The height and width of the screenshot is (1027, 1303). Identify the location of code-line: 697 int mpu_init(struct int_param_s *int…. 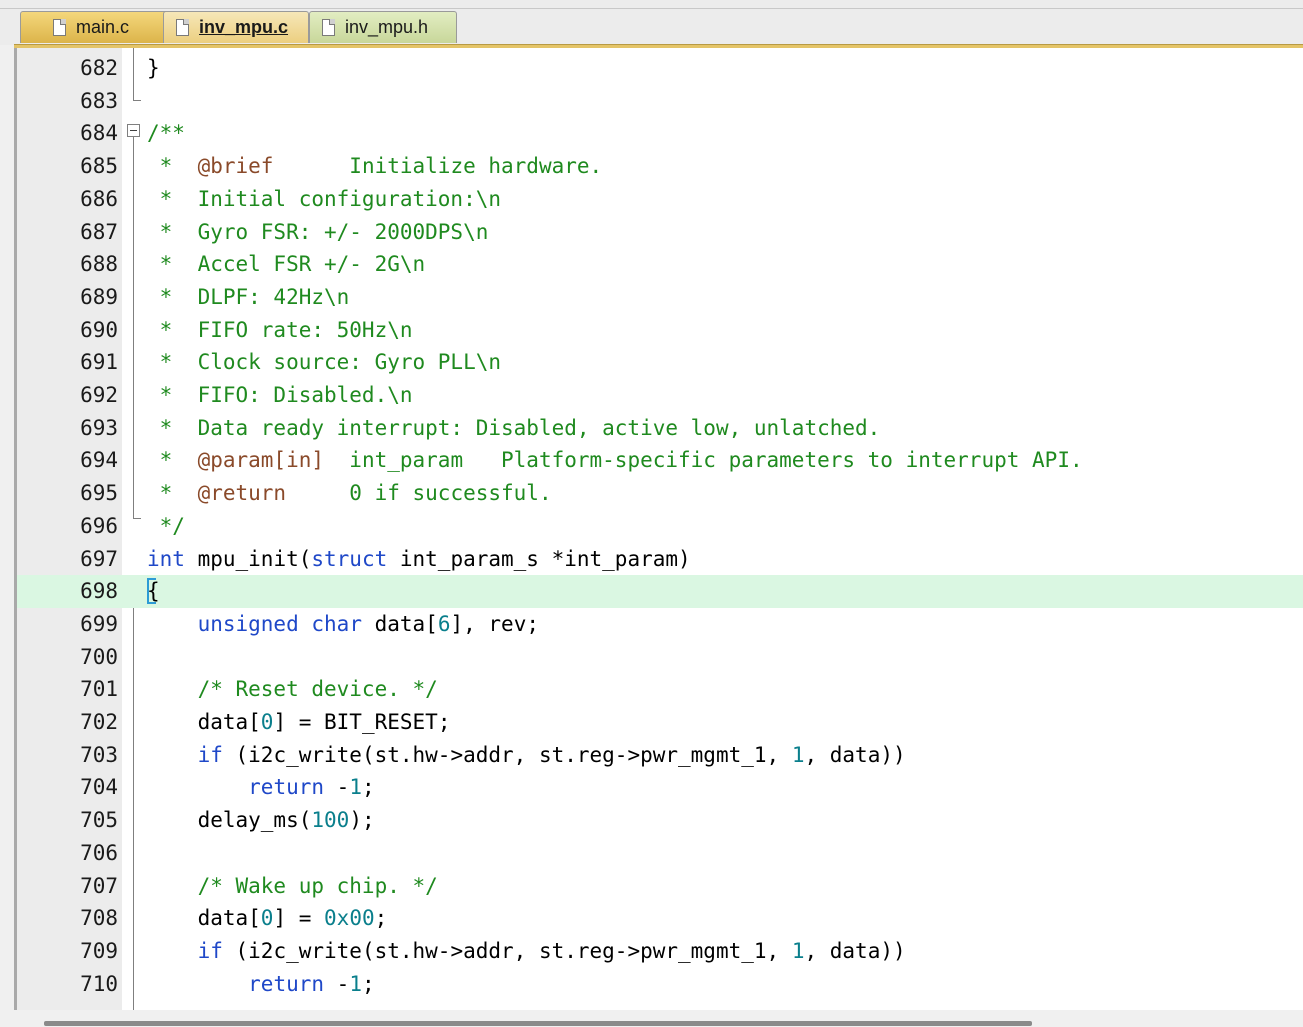
(660, 559).